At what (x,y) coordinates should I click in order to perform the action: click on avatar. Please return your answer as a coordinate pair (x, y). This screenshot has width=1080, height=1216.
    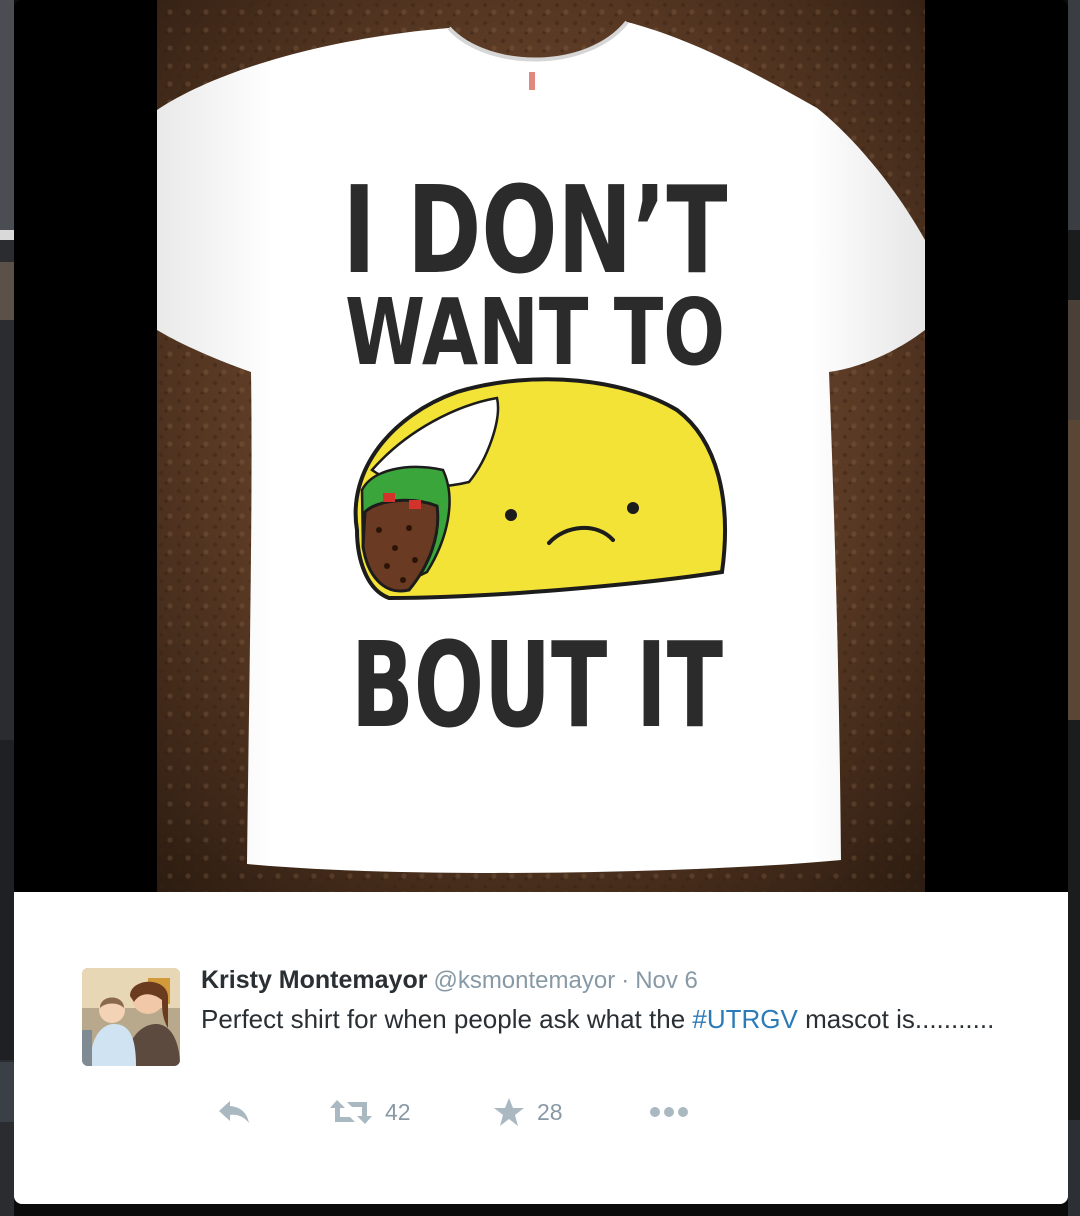
    Looking at the image, I should click on (131, 1017).